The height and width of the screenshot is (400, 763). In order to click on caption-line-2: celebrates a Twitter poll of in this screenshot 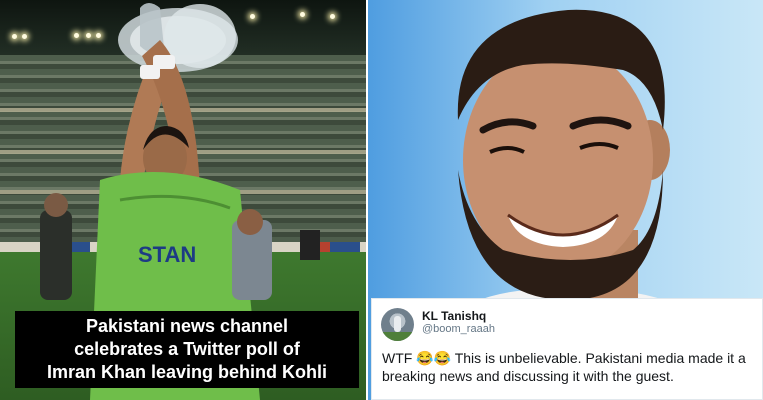, I will do `click(187, 349)`.